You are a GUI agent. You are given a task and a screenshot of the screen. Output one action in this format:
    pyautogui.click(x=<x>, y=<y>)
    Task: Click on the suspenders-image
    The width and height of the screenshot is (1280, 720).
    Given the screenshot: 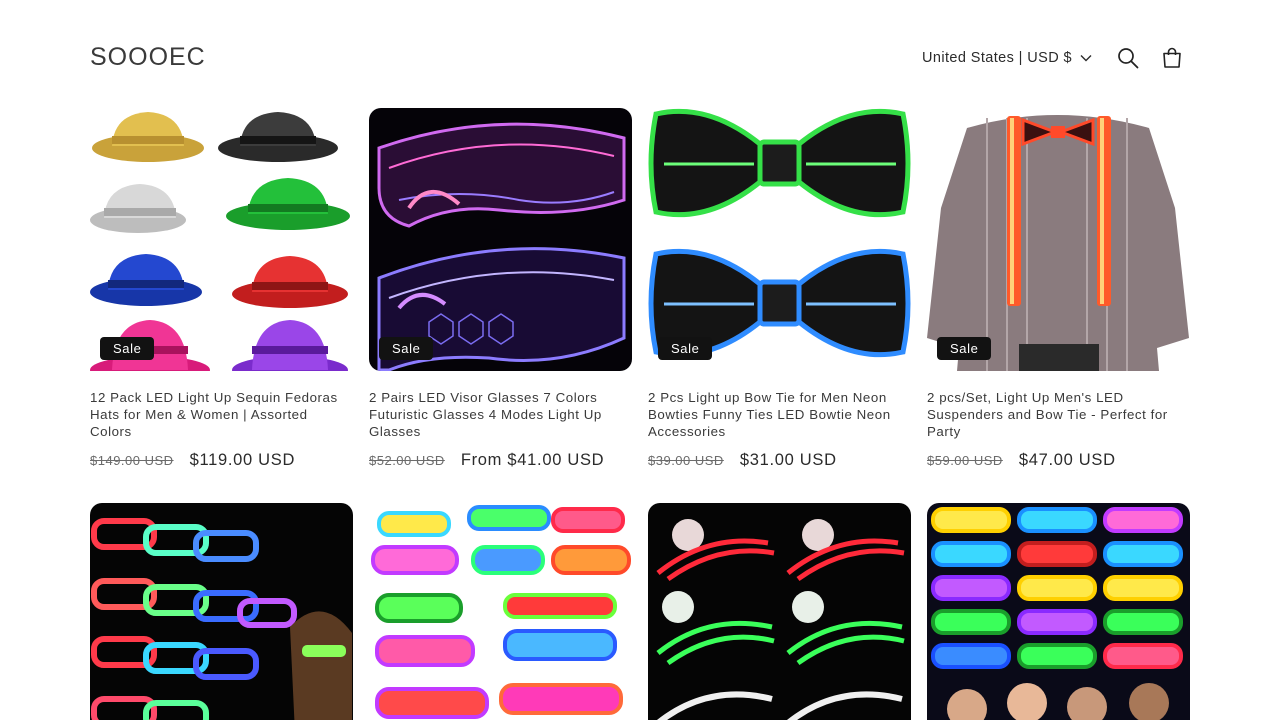 What is the action you would take?
    pyautogui.click(x=1058, y=239)
    